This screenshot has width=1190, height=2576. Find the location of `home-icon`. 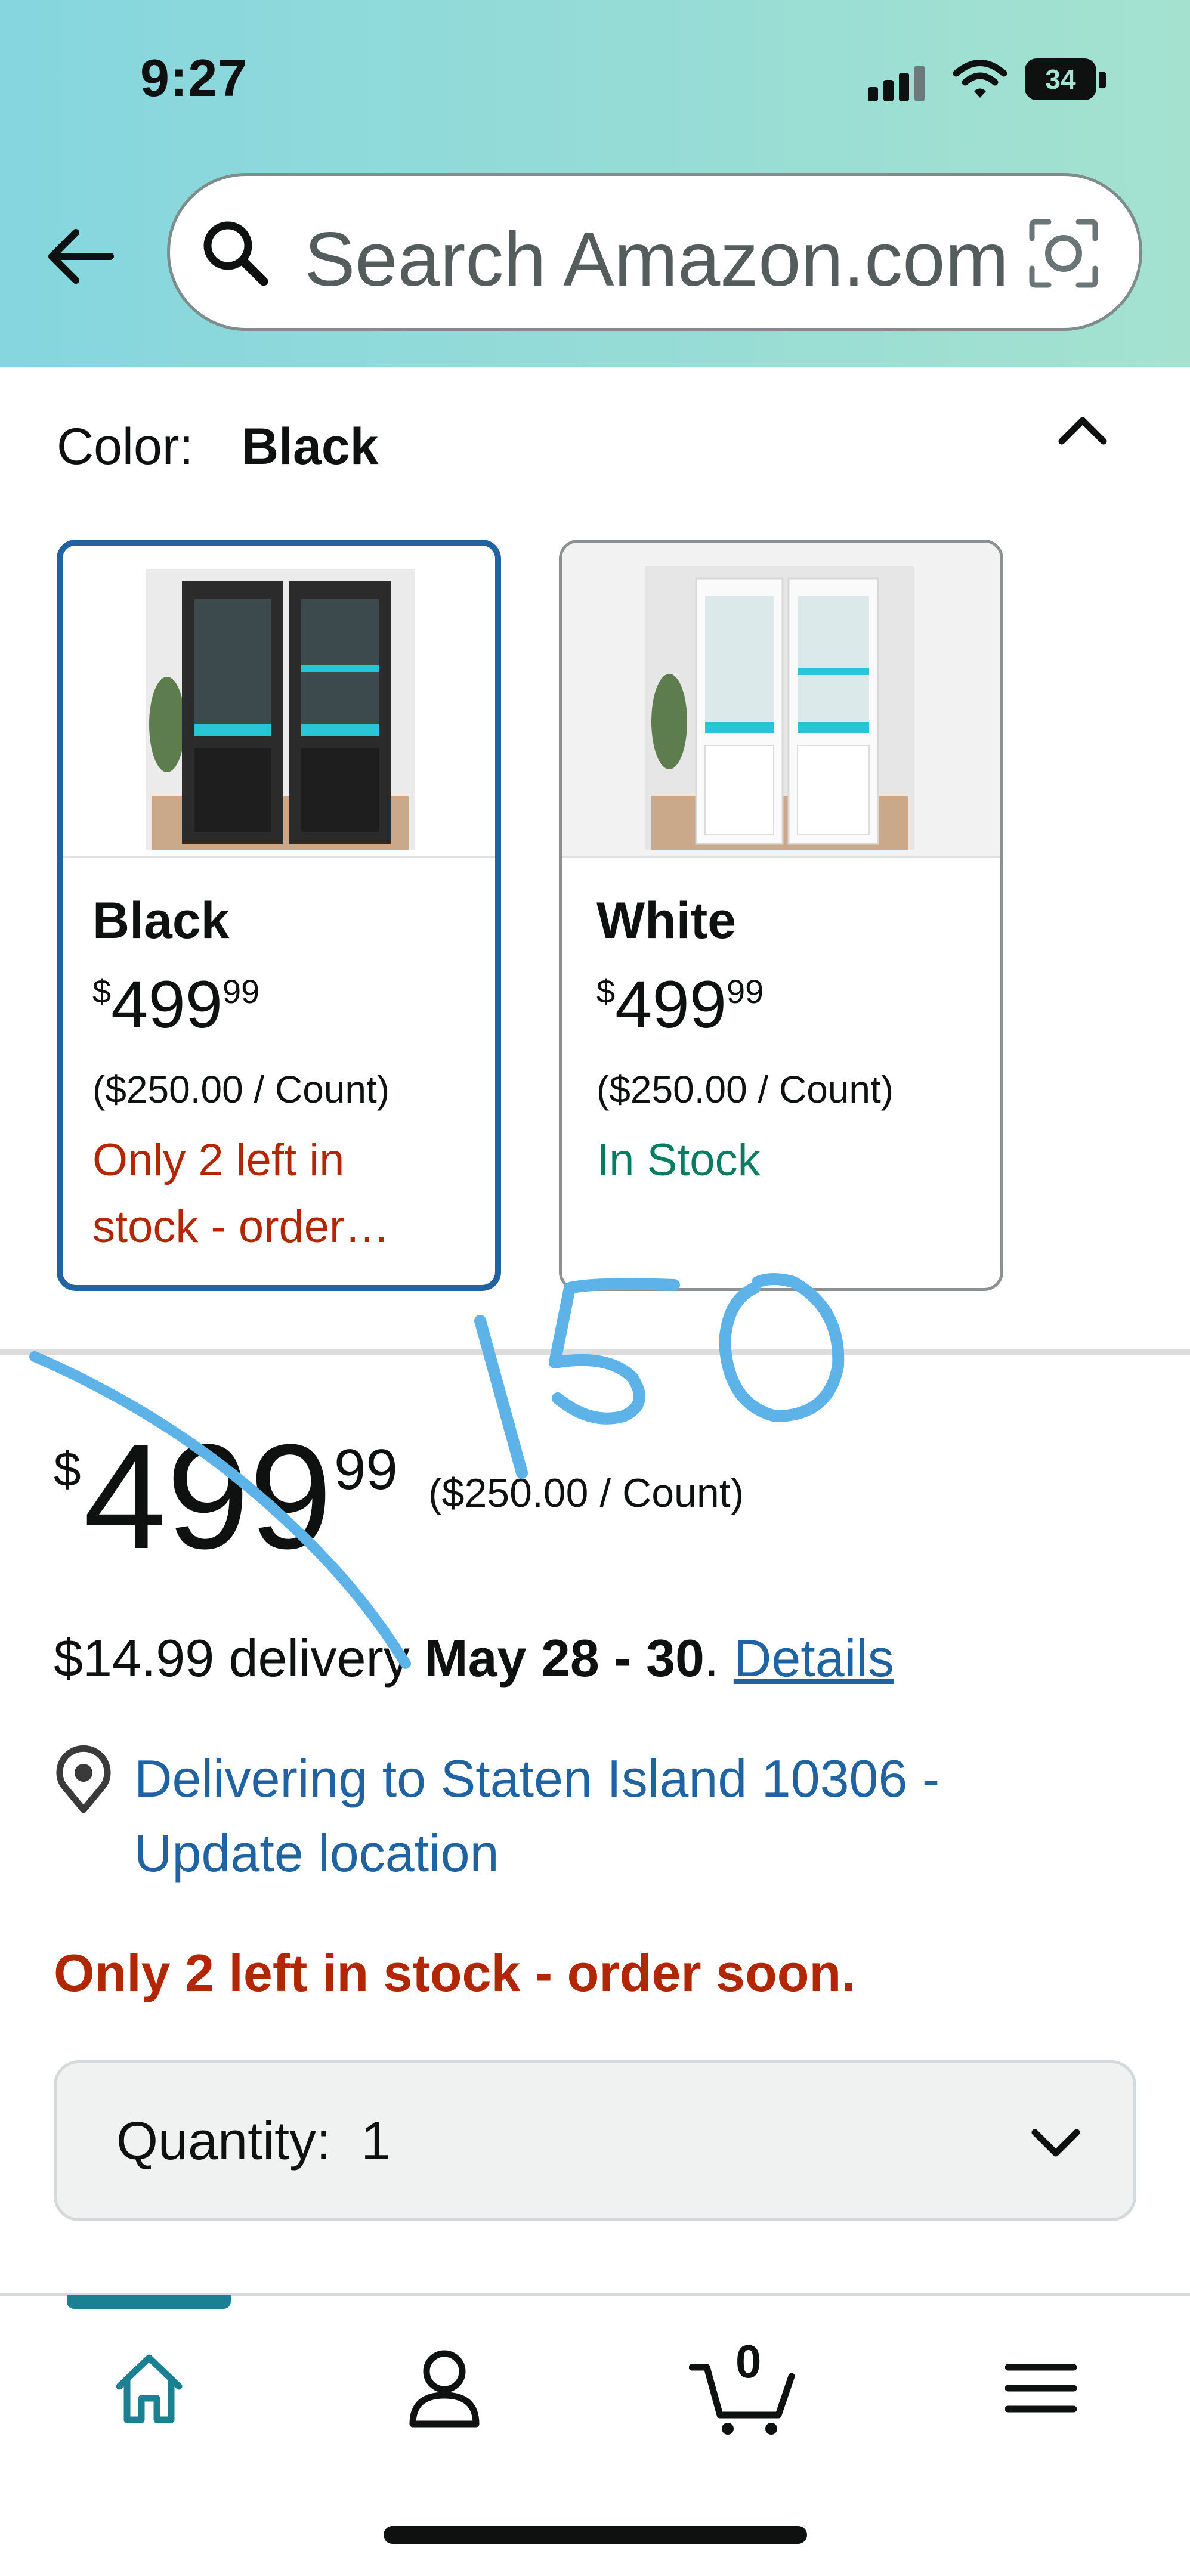

home-icon is located at coordinates (149, 2388).